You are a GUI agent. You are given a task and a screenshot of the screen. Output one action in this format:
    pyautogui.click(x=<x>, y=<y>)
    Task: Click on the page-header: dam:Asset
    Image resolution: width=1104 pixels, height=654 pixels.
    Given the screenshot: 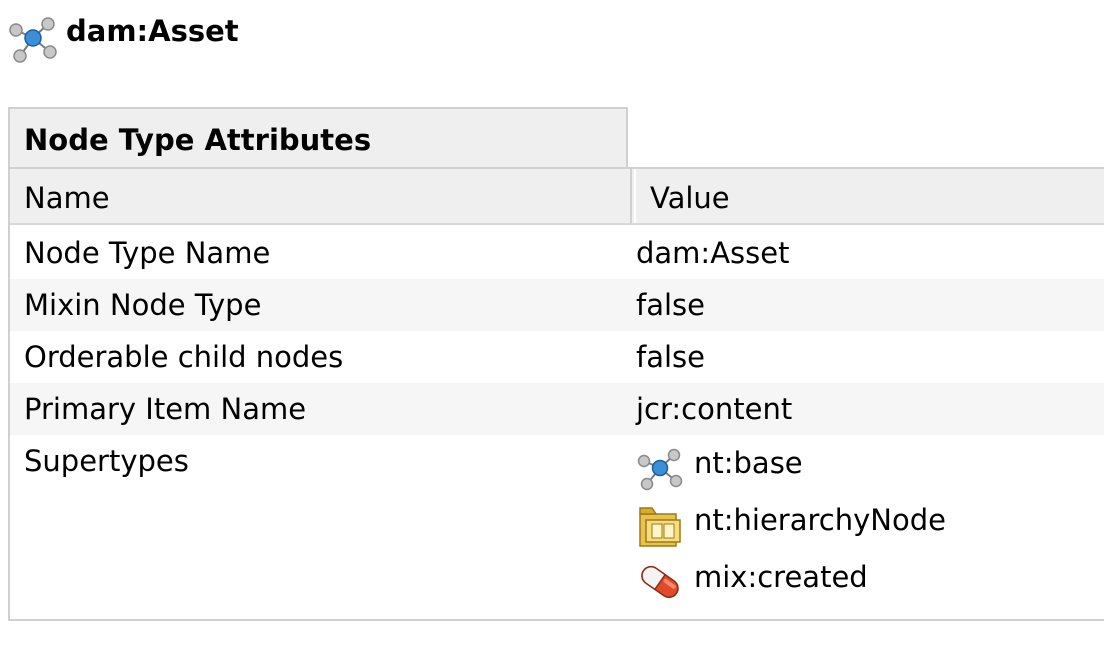 What is the action you would take?
    pyautogui.click(x=123, y=38)
    